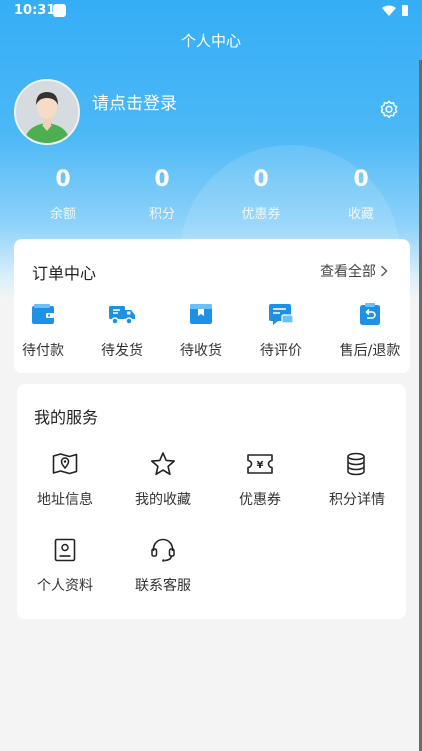 Image resolution: width=422 pixels, height=751 pixels. What do you see at coordinates (281, 351) in the screenshot?
I see `order-item-label: 待评价` at bounding box center [281, 351].